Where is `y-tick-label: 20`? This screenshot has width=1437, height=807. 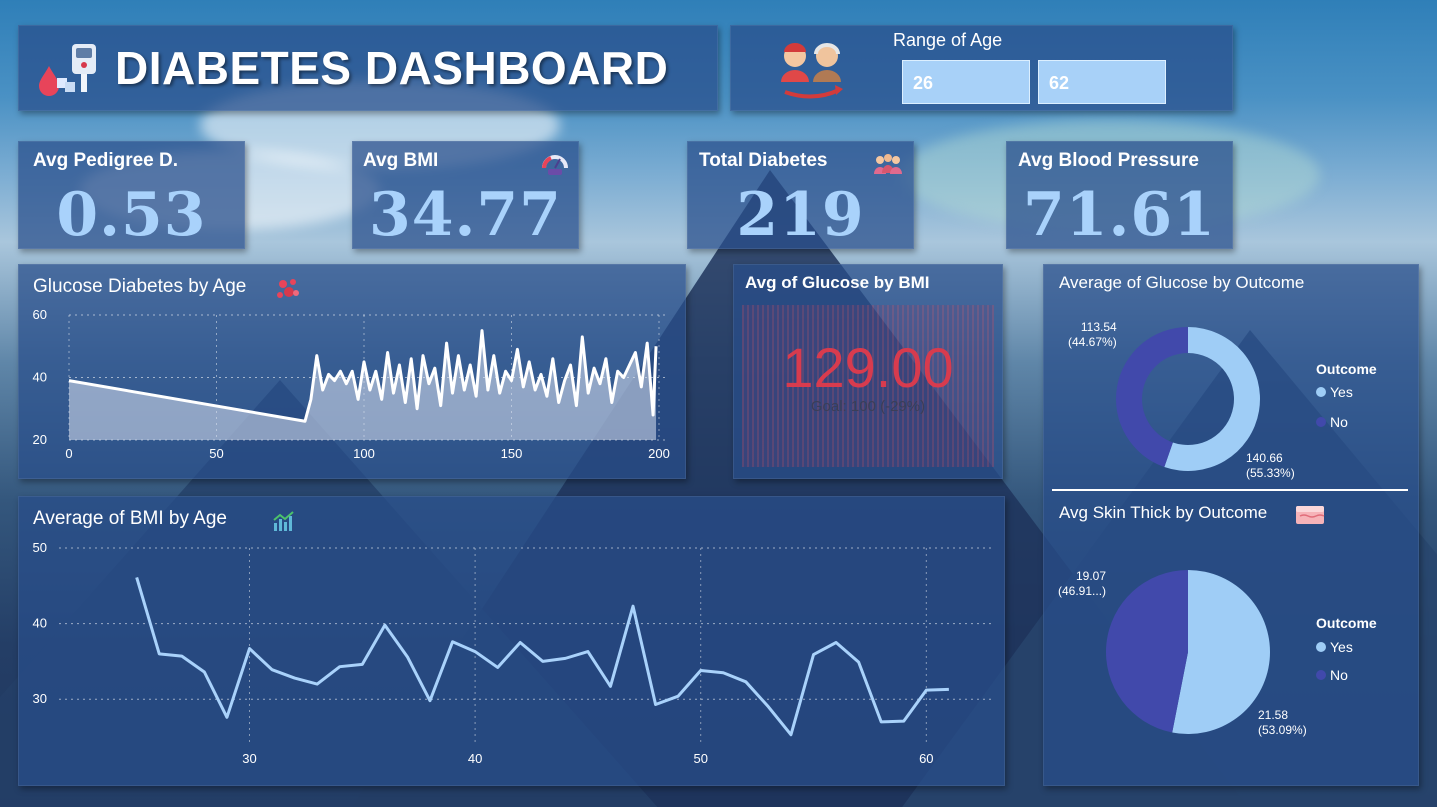
y-tick-label: 20 is located at coordinates (40, 439).